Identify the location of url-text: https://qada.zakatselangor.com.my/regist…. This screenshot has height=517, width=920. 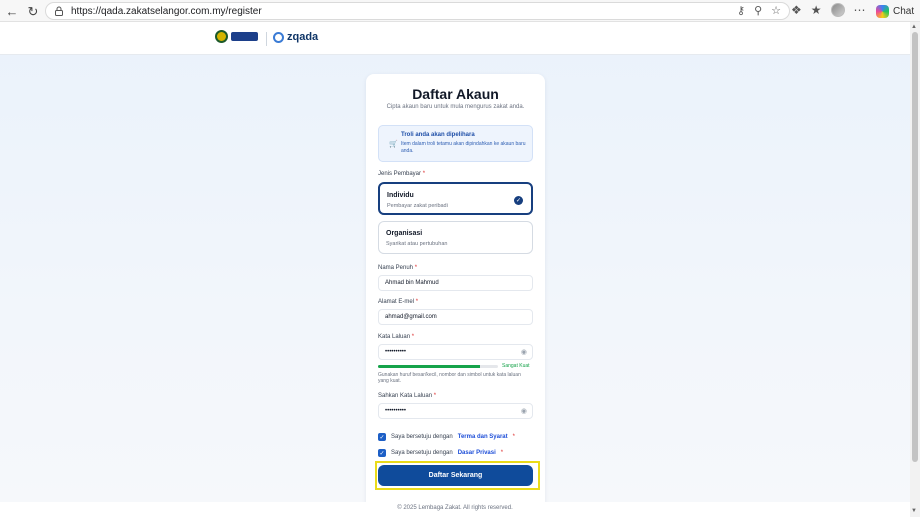
(166, 11).